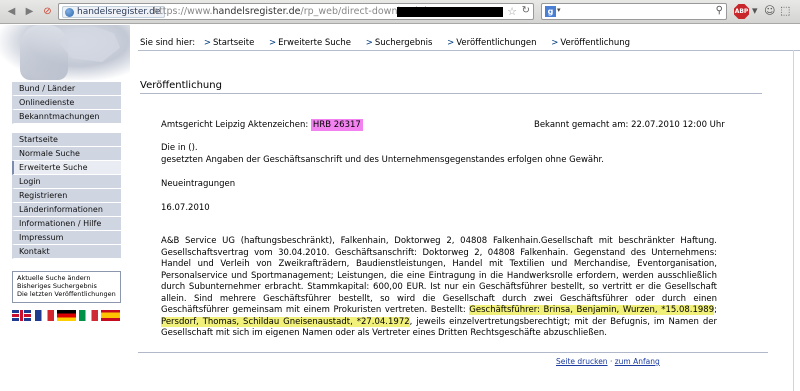 Image resolution: width=800 pixels, height=391 pixels. I want to click on language-flags, so click(67, 316).